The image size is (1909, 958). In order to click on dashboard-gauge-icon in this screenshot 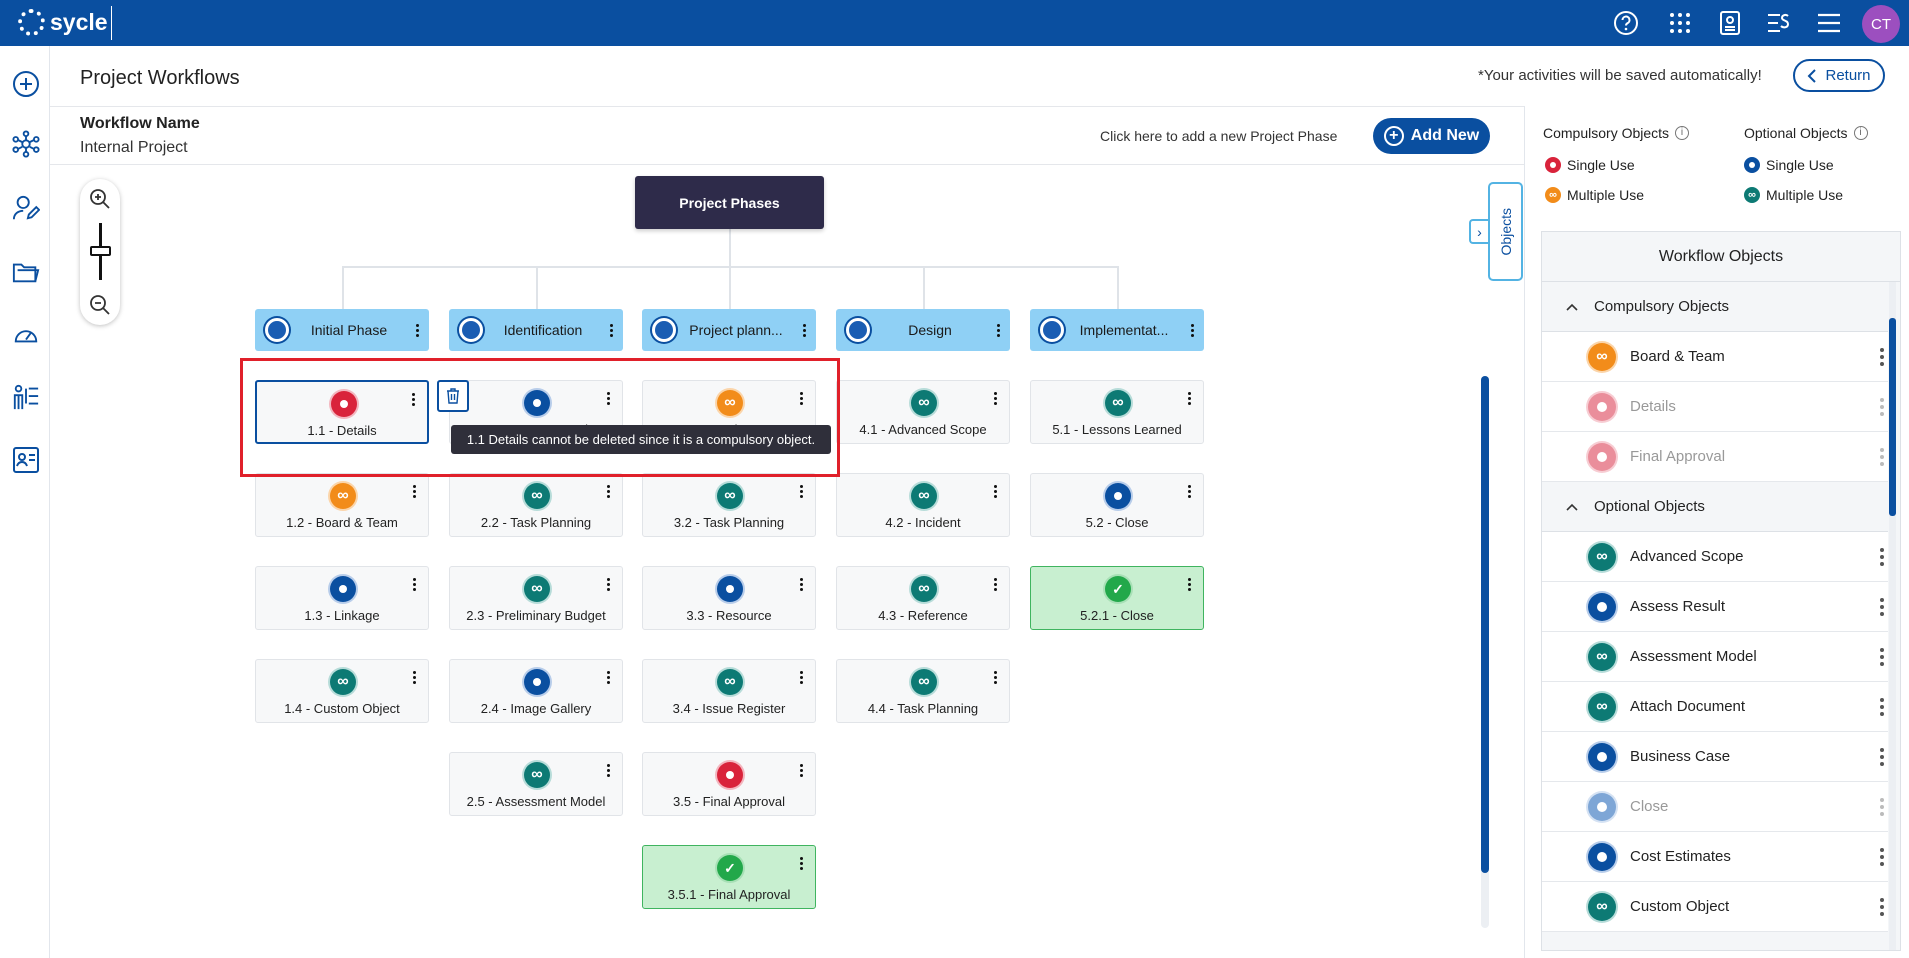, I will do `click(26, 334)`.